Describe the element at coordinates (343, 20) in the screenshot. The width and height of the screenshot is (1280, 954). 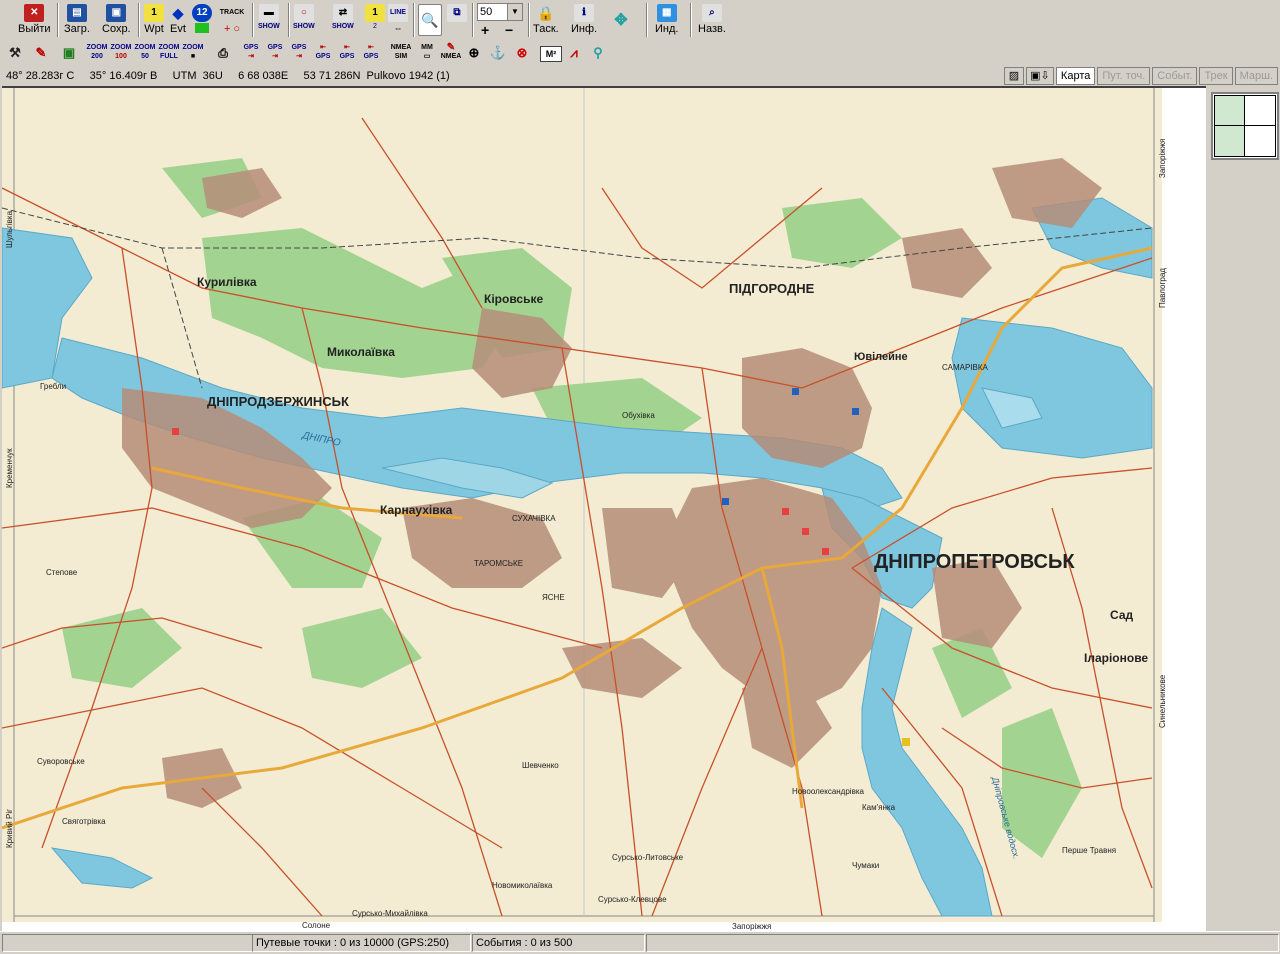
I see `route-show-button: ⇄ SHOW` at that location.